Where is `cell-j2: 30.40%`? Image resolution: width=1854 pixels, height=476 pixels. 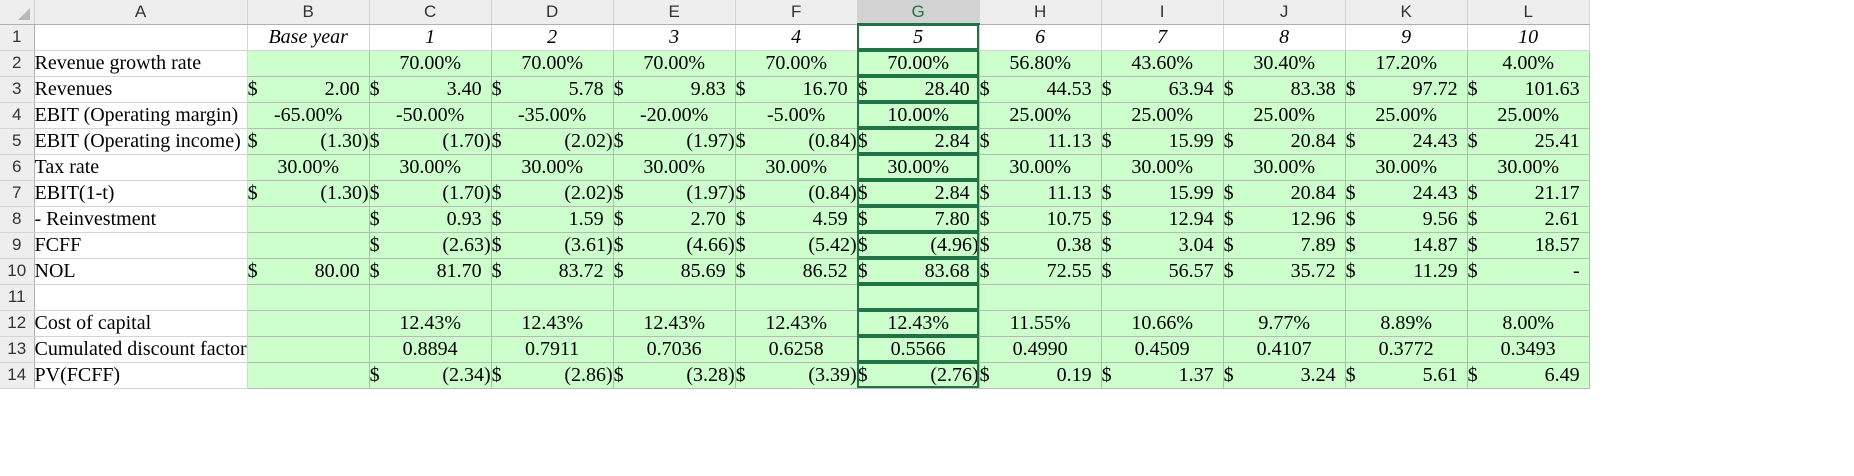
cell-j2: 30.40% is located at coordinates (1284, 63).